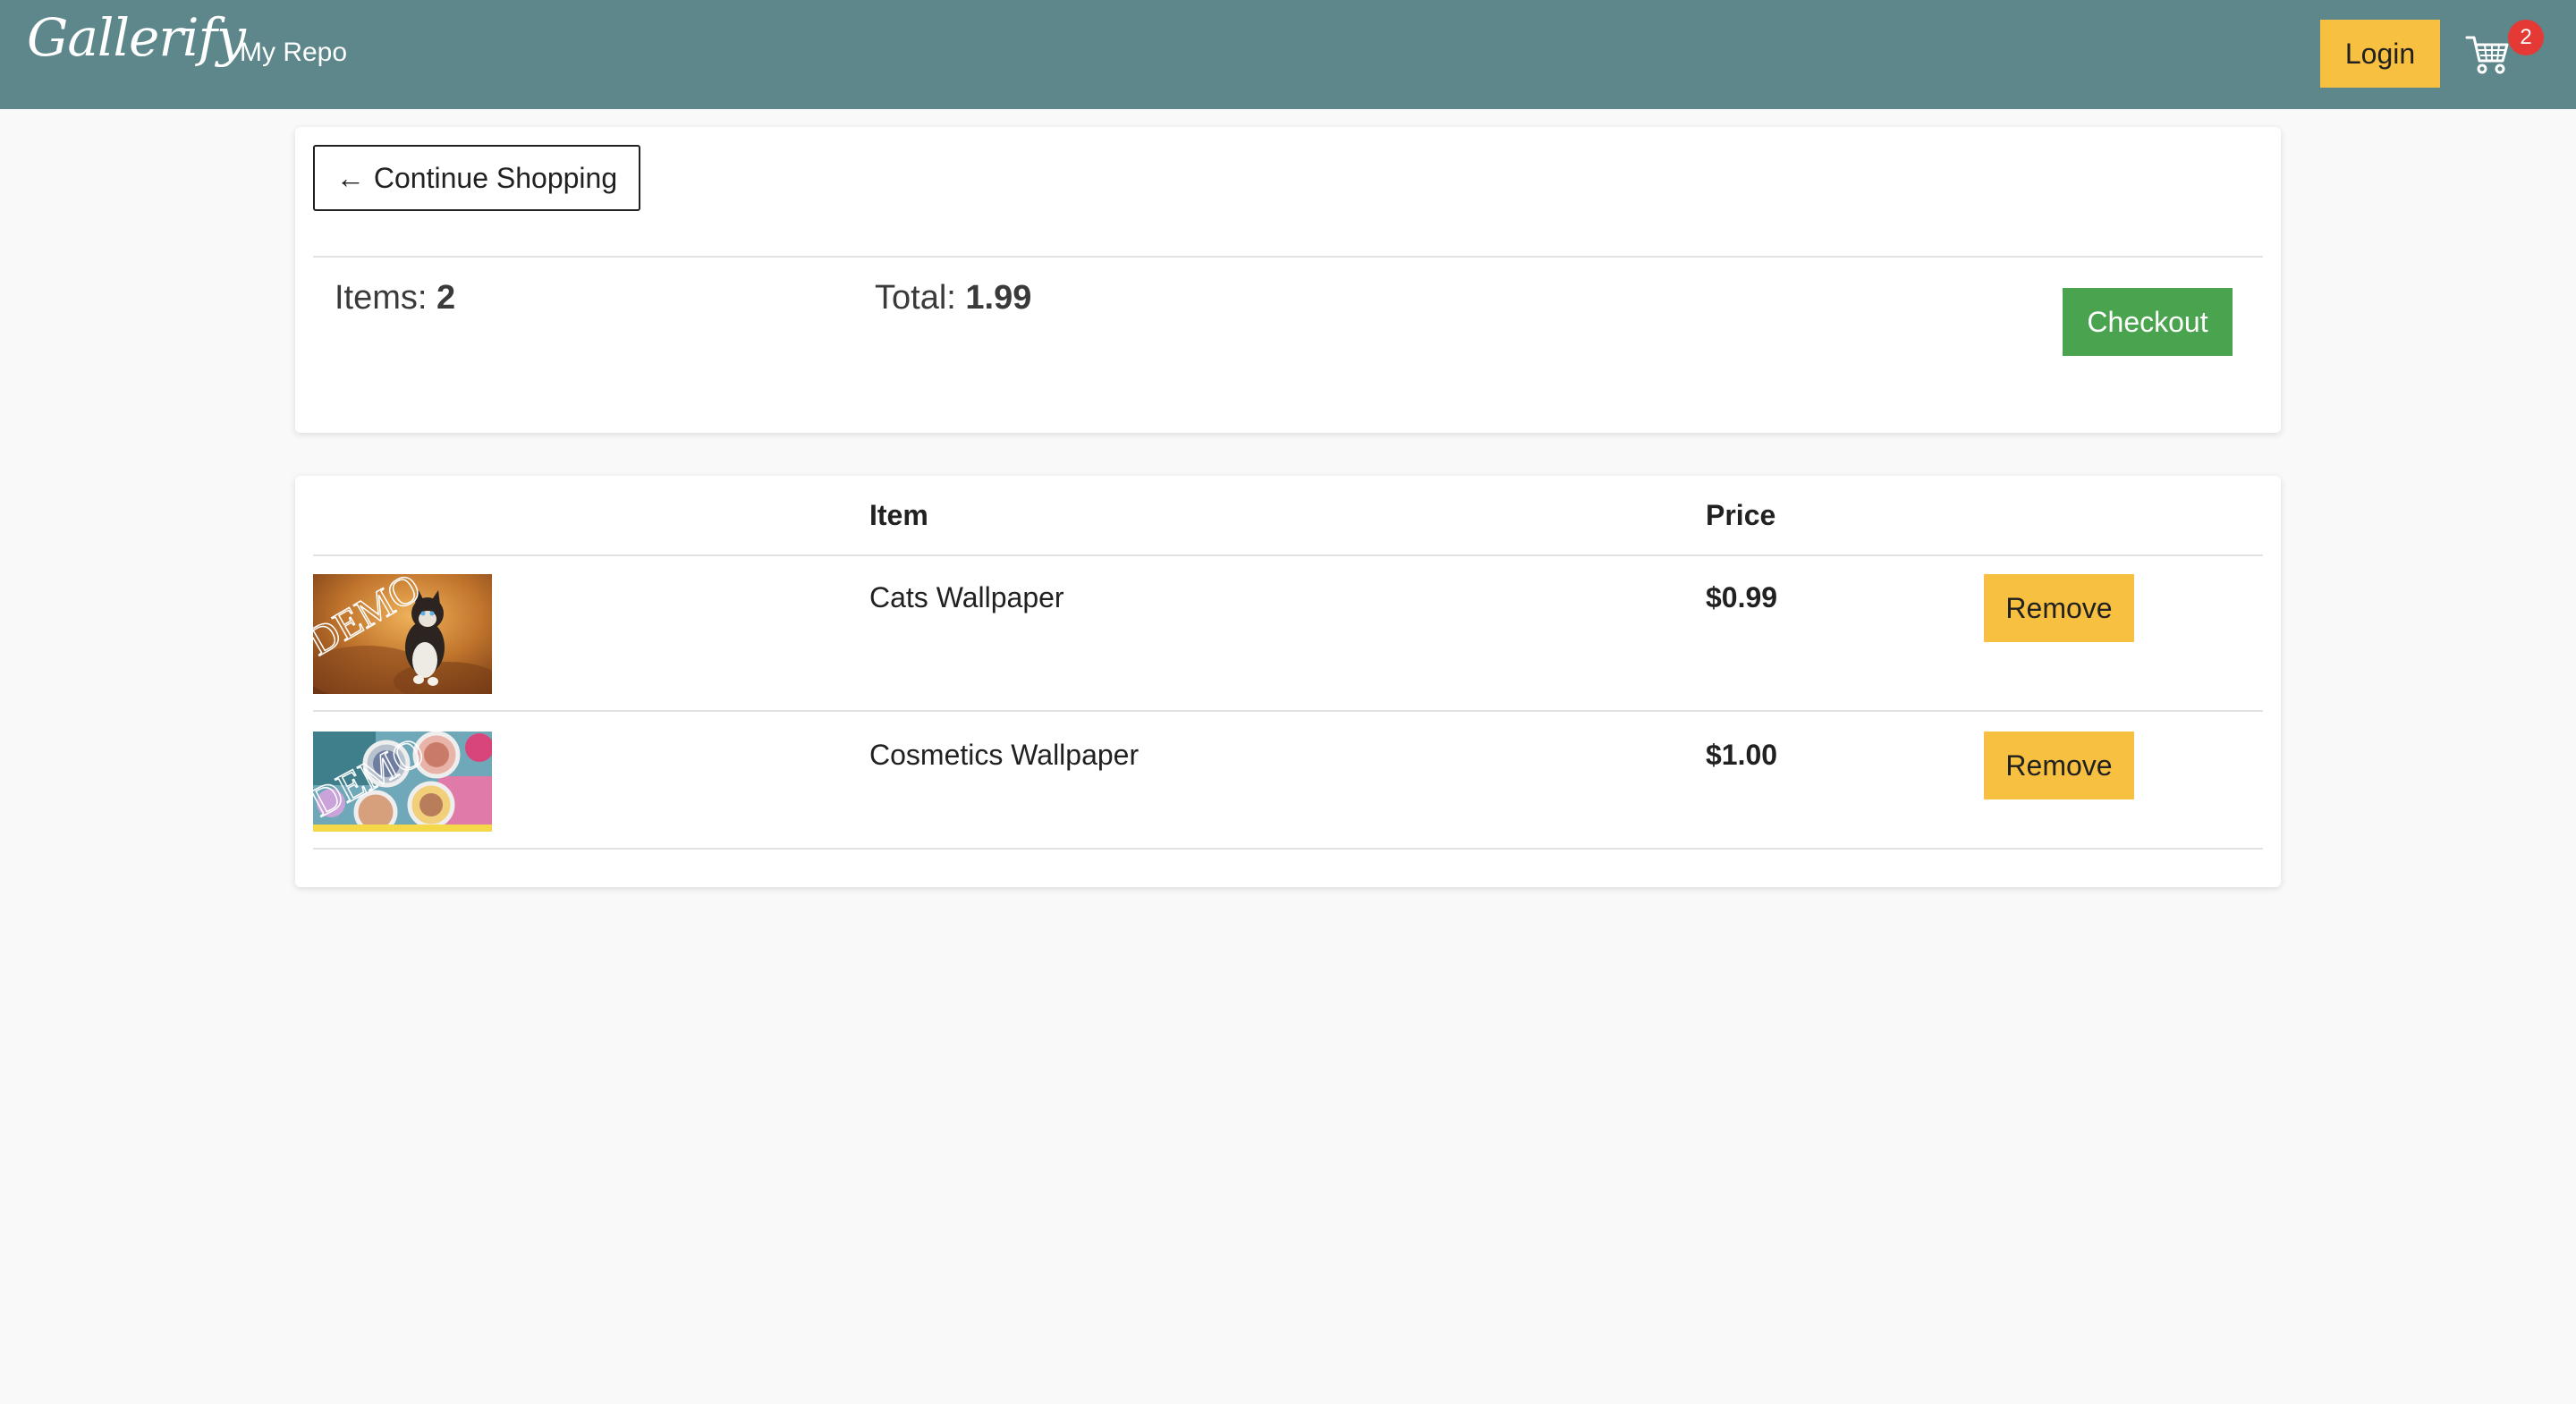 The width and height of the screenshot is (2576, 1404). What do you see at coordinates (1288, 634) in the screenshot?
I see `table-row: DEMO Cats Wallpaper $0.99 Remove` at bounding box center [1288, 634].